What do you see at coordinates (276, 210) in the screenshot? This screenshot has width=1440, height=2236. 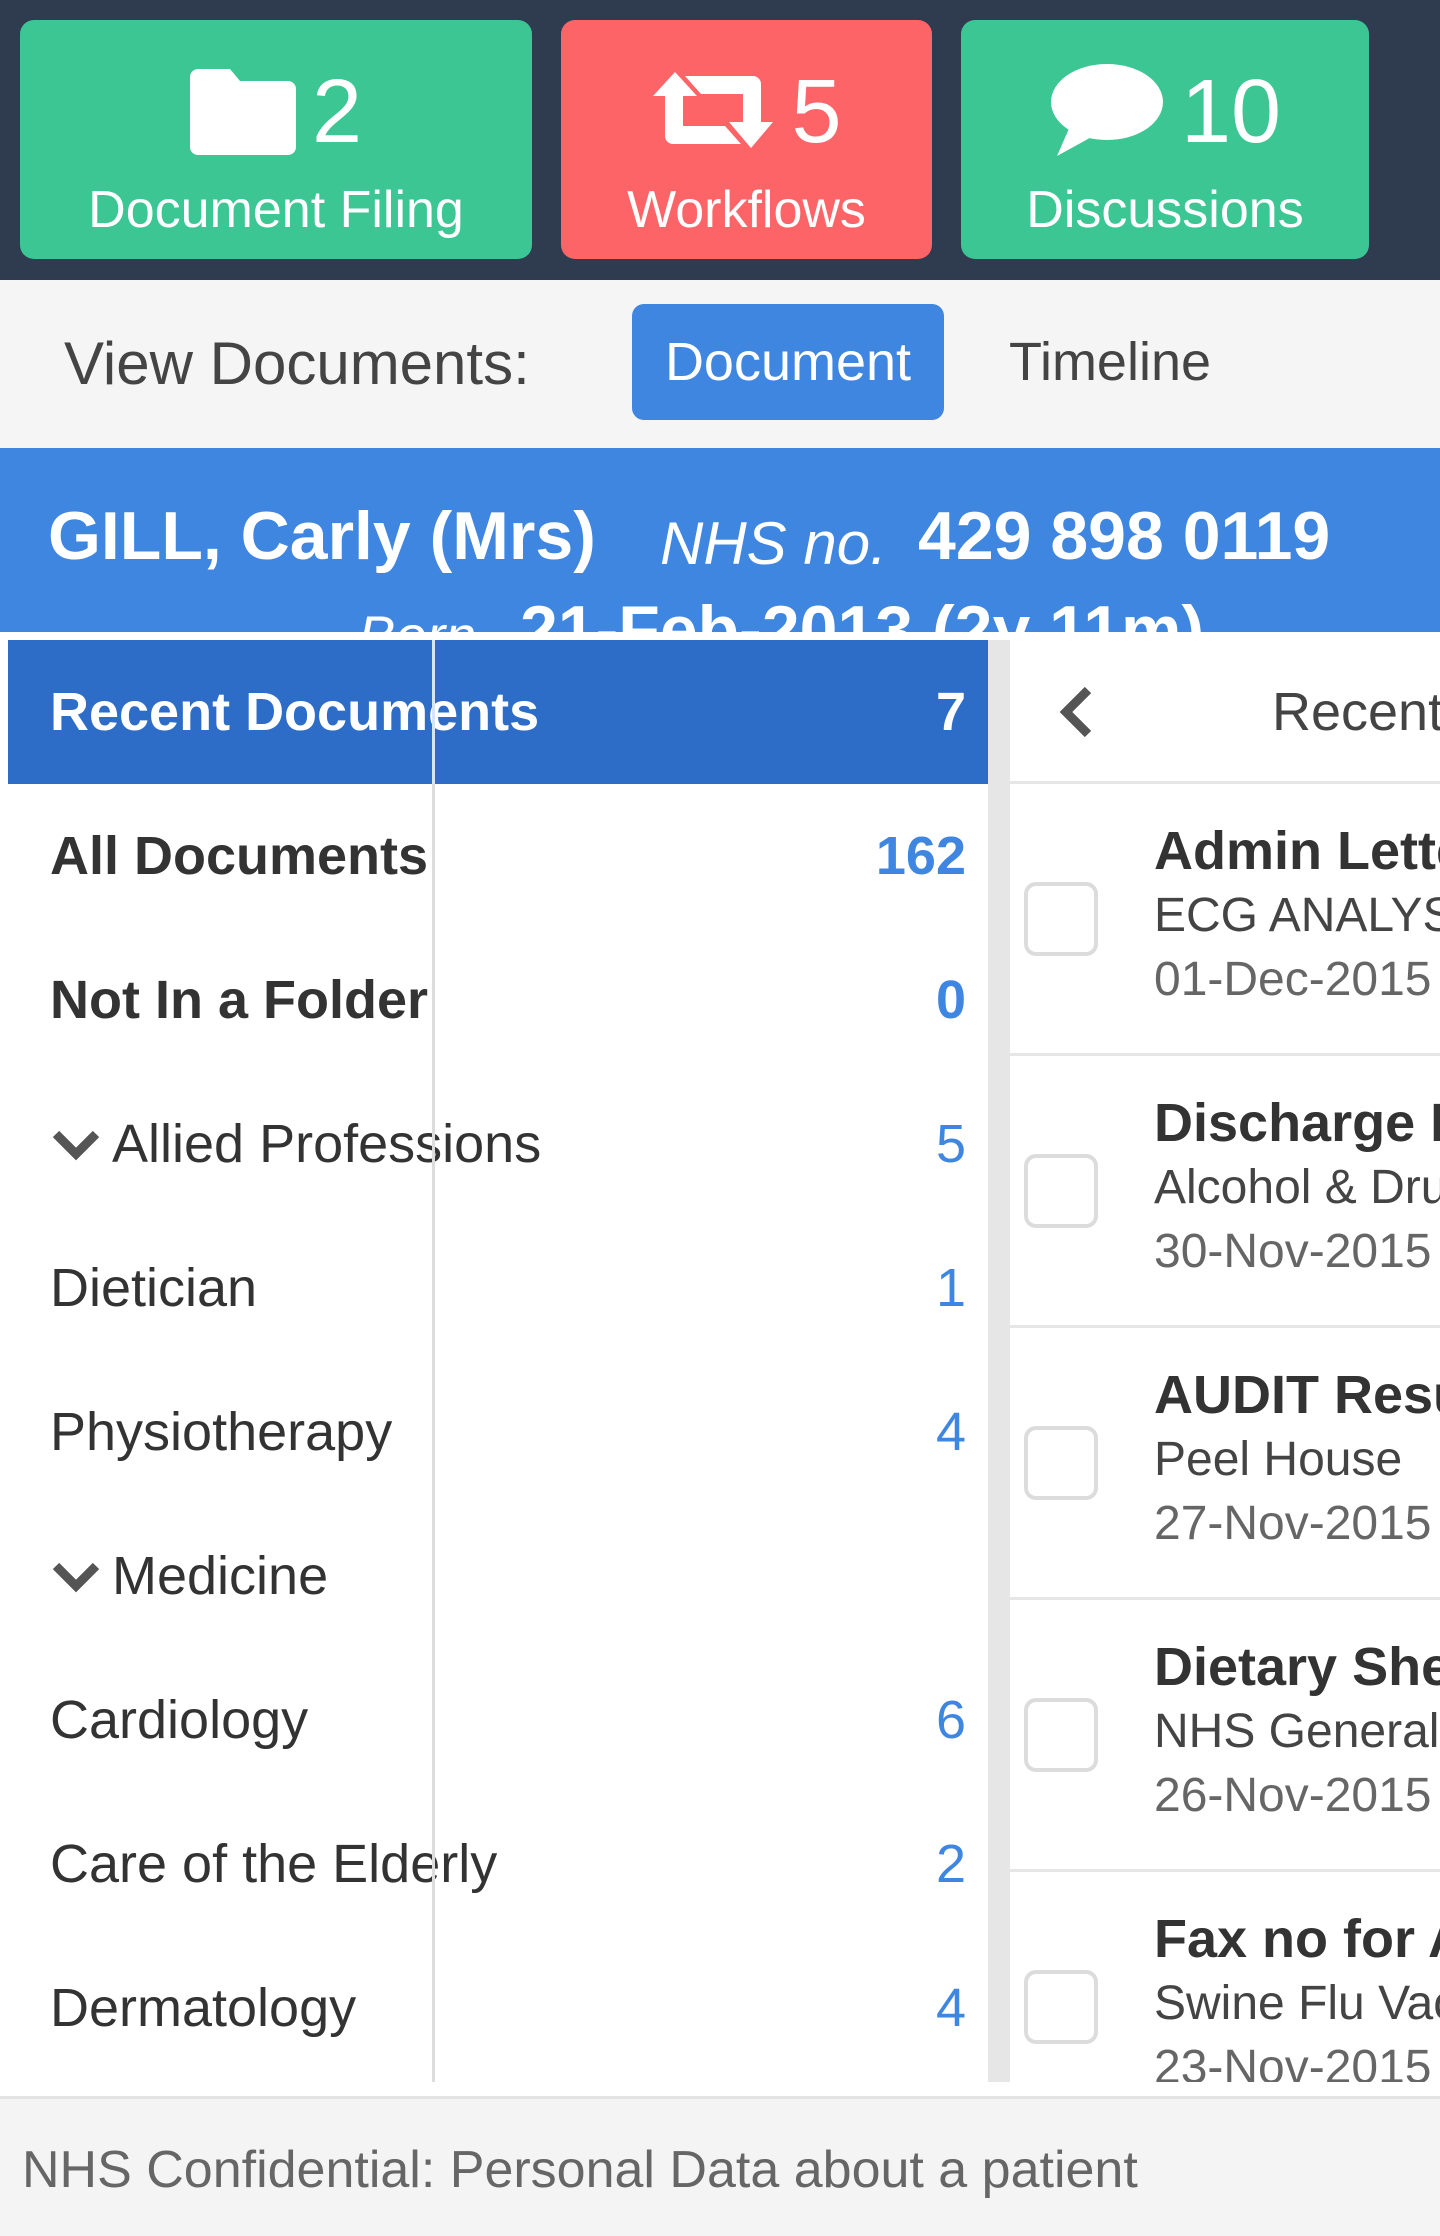 I see `document-filing-label: Document Filing` at bounding box center [276, 210].